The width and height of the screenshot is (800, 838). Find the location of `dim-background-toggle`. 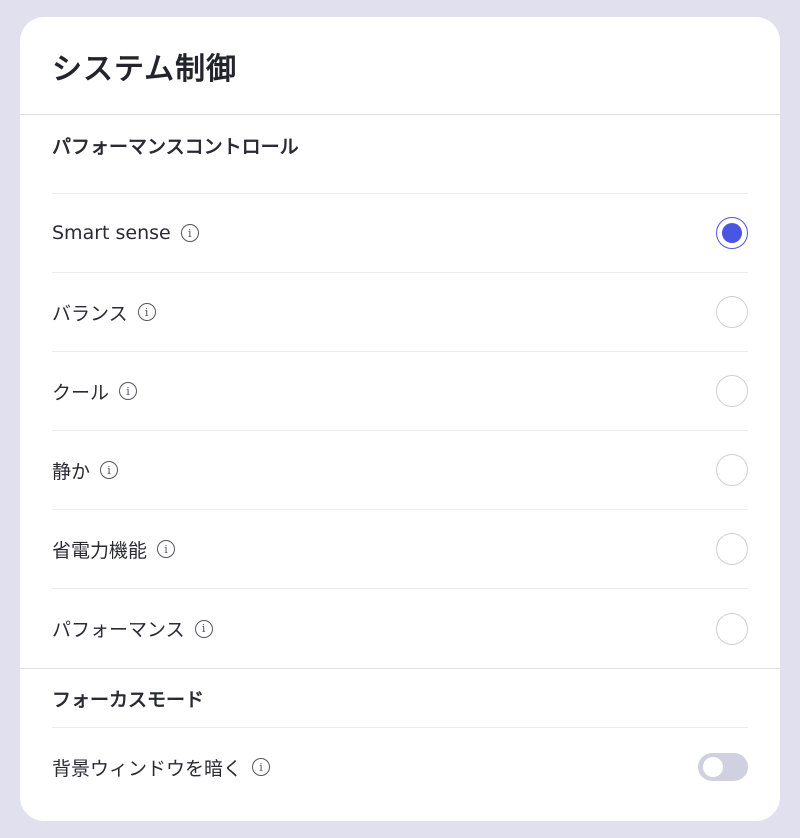

dim-background-toggle is located at coordinates (723, 767).